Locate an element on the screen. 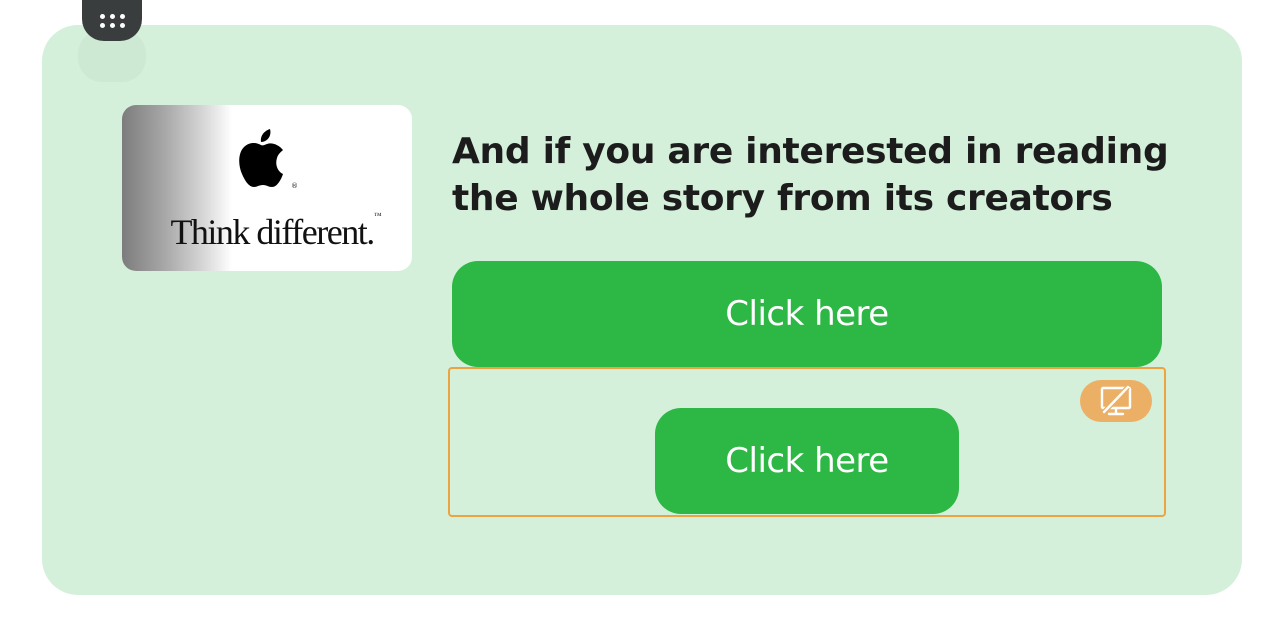 Image resolution: width=1270 pixels, height=622 pixels. monitor-off-icon is located at coordinates (1116, 400).